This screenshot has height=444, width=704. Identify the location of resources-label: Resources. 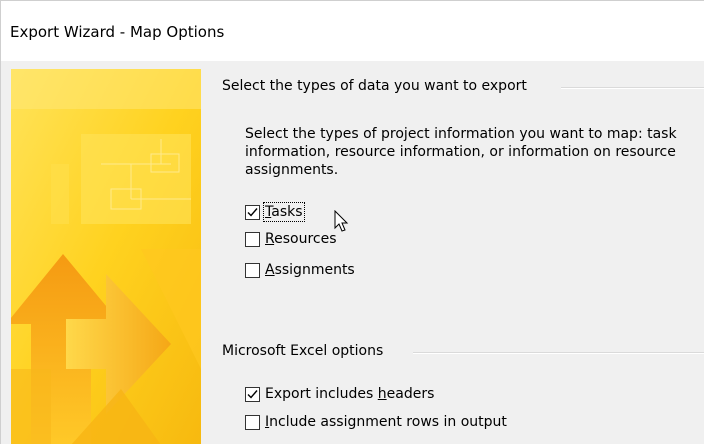
(301, 239).